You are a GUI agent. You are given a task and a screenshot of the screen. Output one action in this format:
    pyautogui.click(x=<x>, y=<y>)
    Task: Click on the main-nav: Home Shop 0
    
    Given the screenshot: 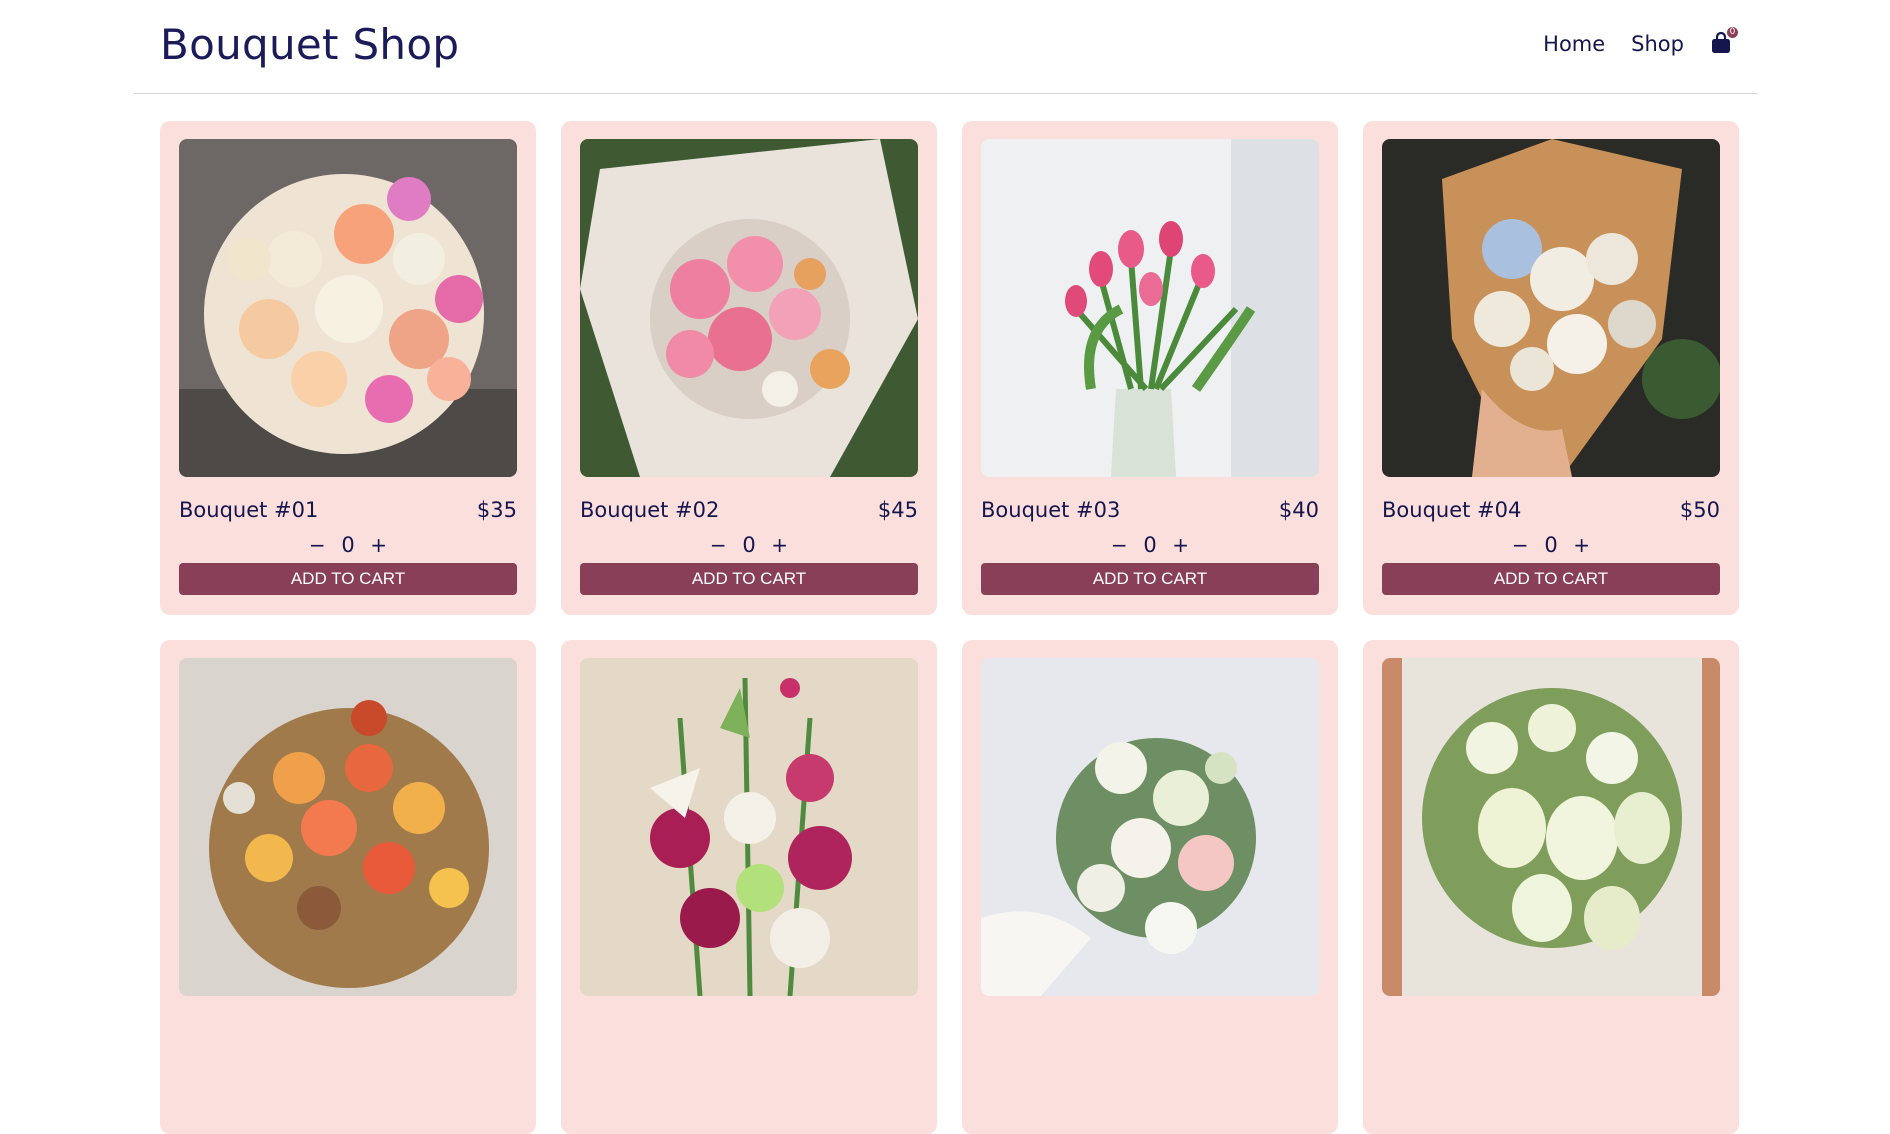 What is the action you would take?
    pyautogui.click(x=1640, y=42)
    